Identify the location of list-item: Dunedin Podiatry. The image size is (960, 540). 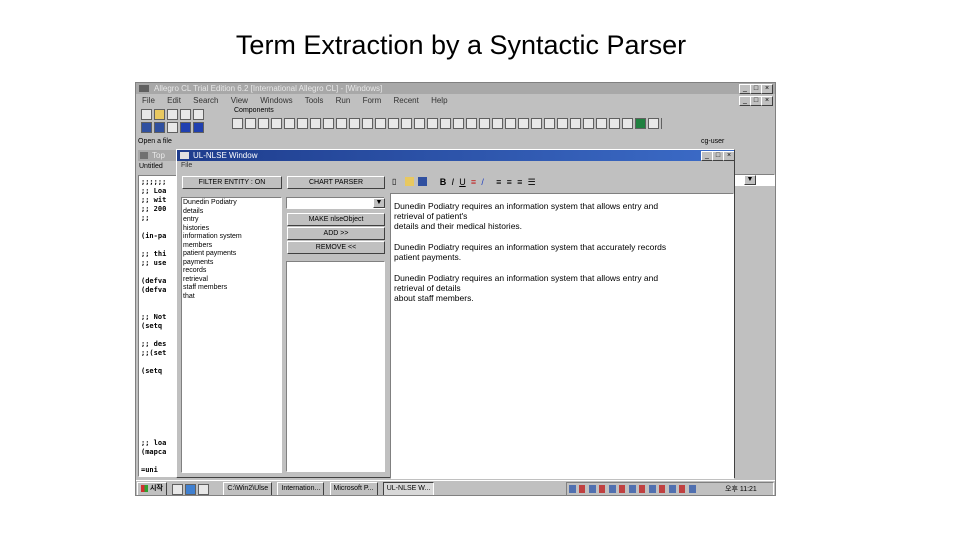
(232, 203).